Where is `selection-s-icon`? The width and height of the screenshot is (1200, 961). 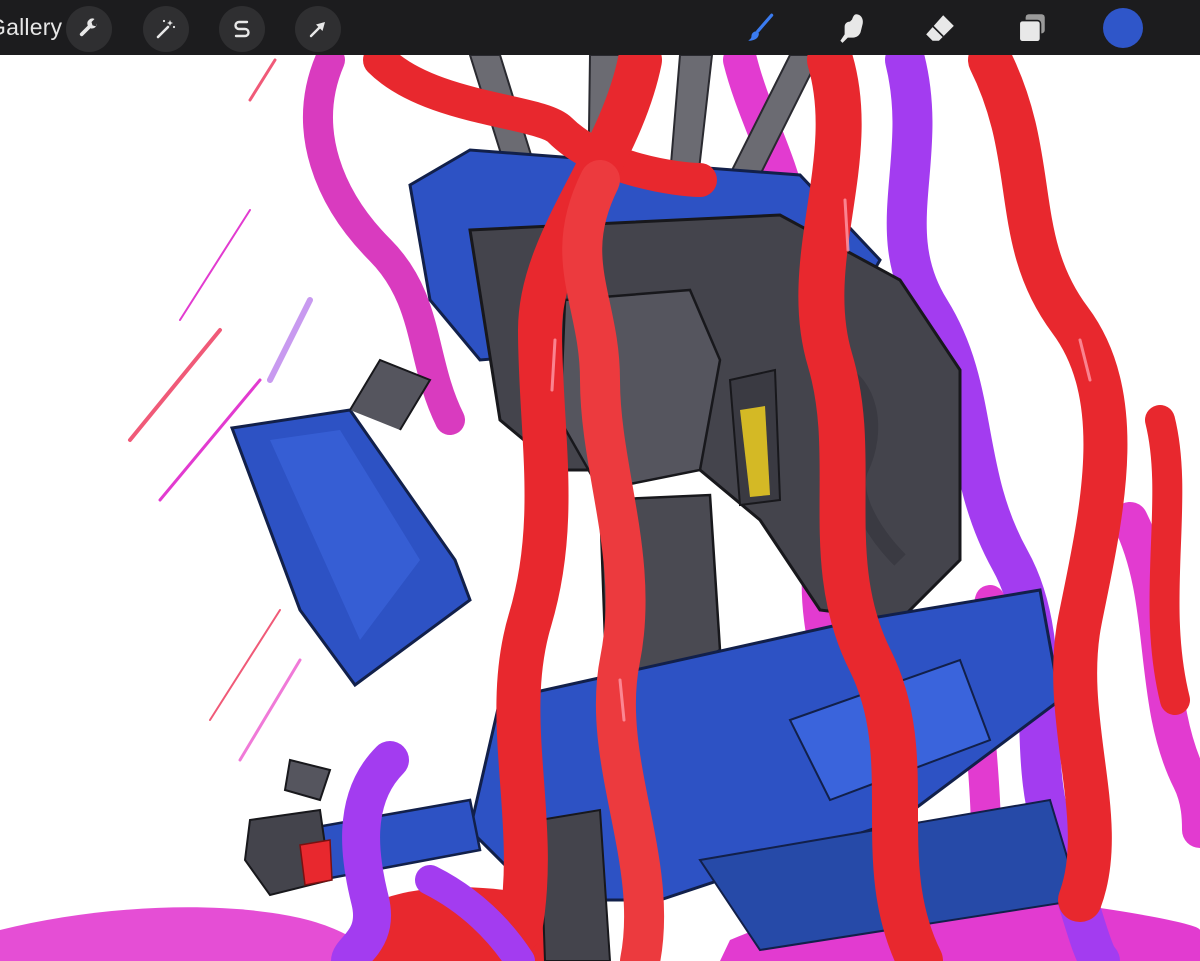 selection-s-icon is located at coordinates (242, 29).